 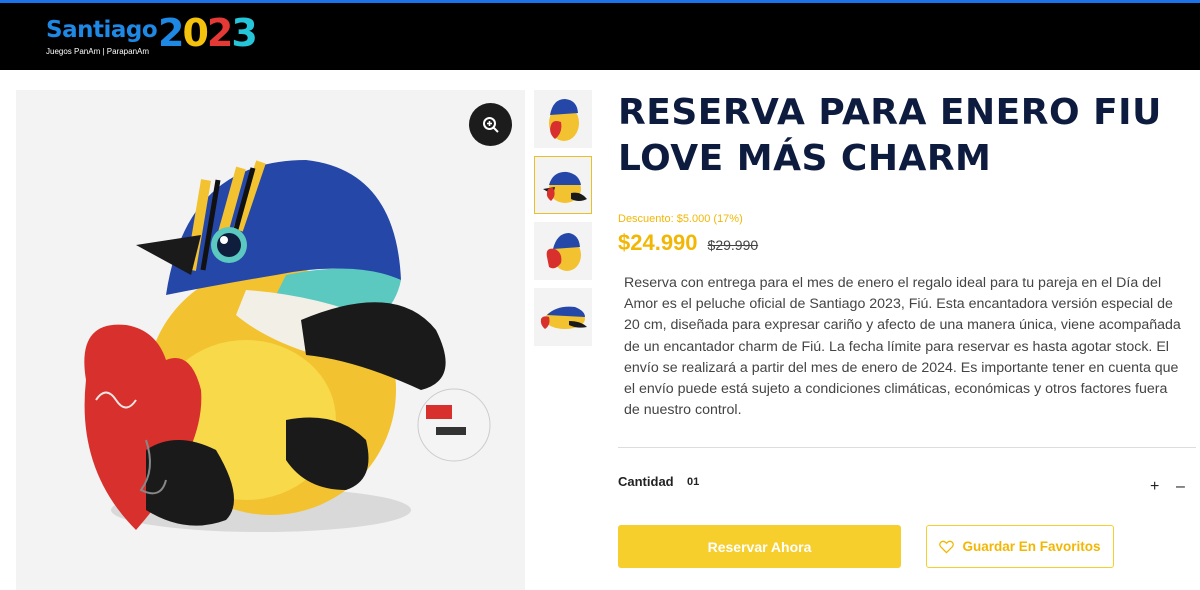 What do you see at coordinates (890, 135) in the screenshot?
I see `product-title: RESERVA PARA ENERO FIU LOVE MÁS CHARM` at bounding box center [890, 135].